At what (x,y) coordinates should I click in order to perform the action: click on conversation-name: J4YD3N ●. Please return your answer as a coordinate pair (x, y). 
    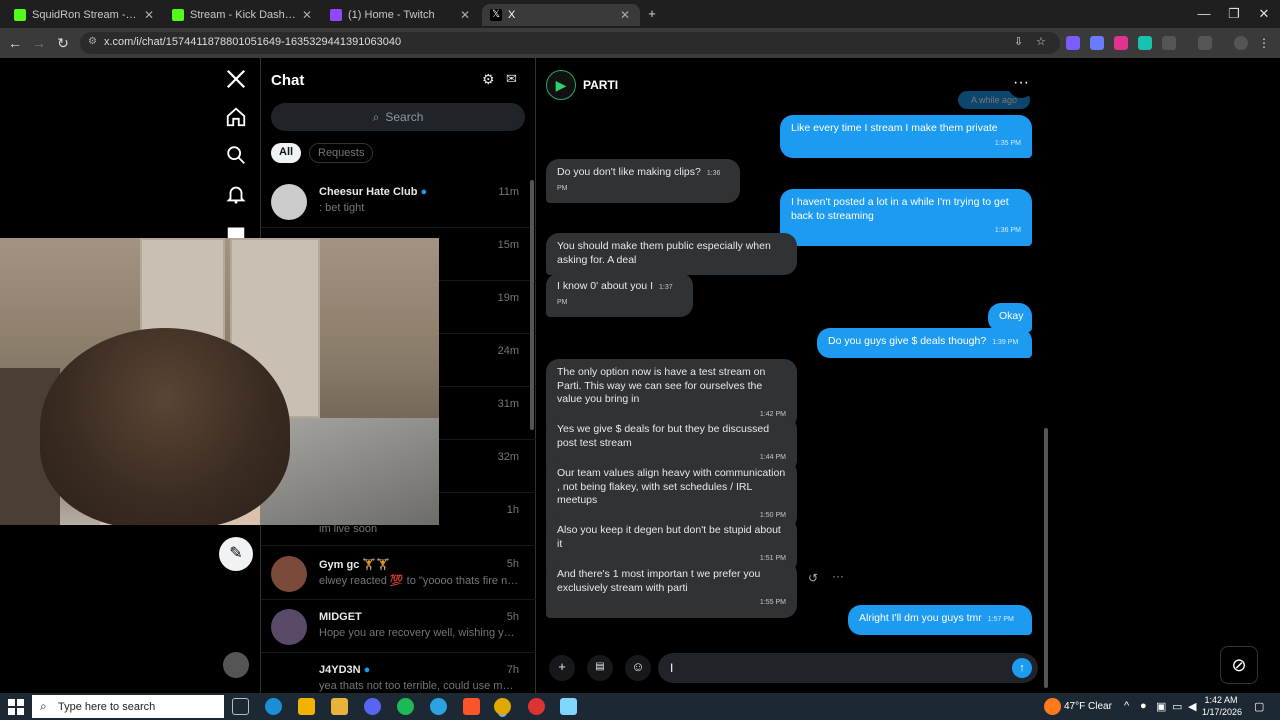
    Looking at the image, I should click on (345, 670).